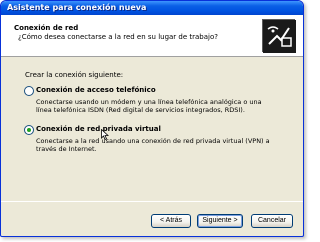 This screenshot has height=242, width=320. What do you see at coordinates (46, 28) in the screenshot?
I see `header-title: Conexión de red` at bounding box center [46, 28].